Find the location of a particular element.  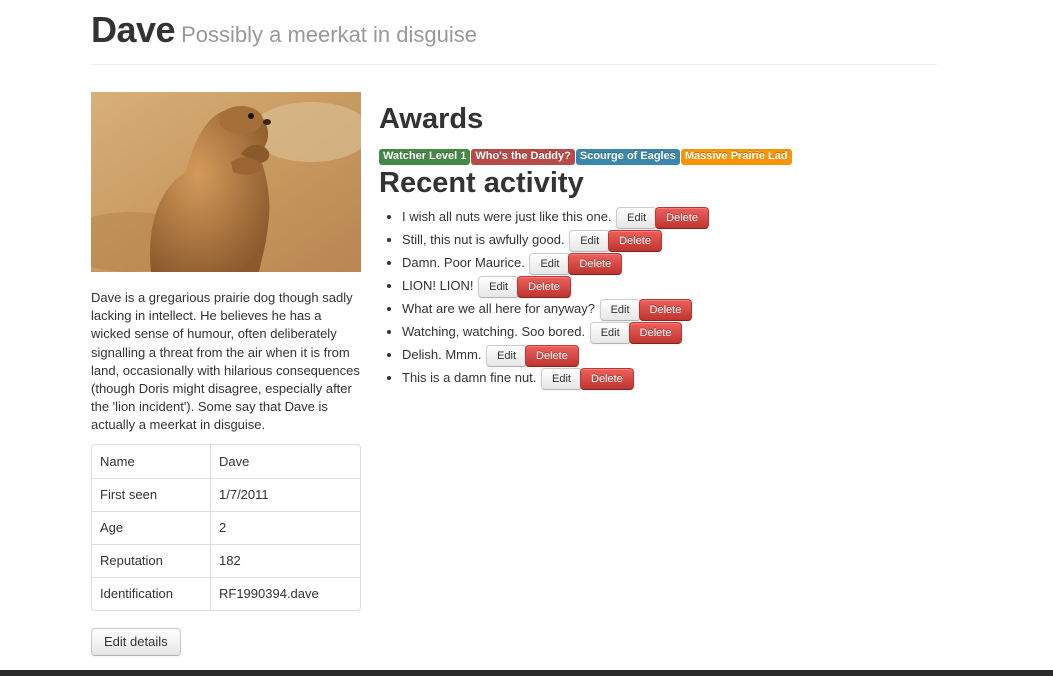

award-badge: Scourge of Eagles is located at coordinates (627, 157).